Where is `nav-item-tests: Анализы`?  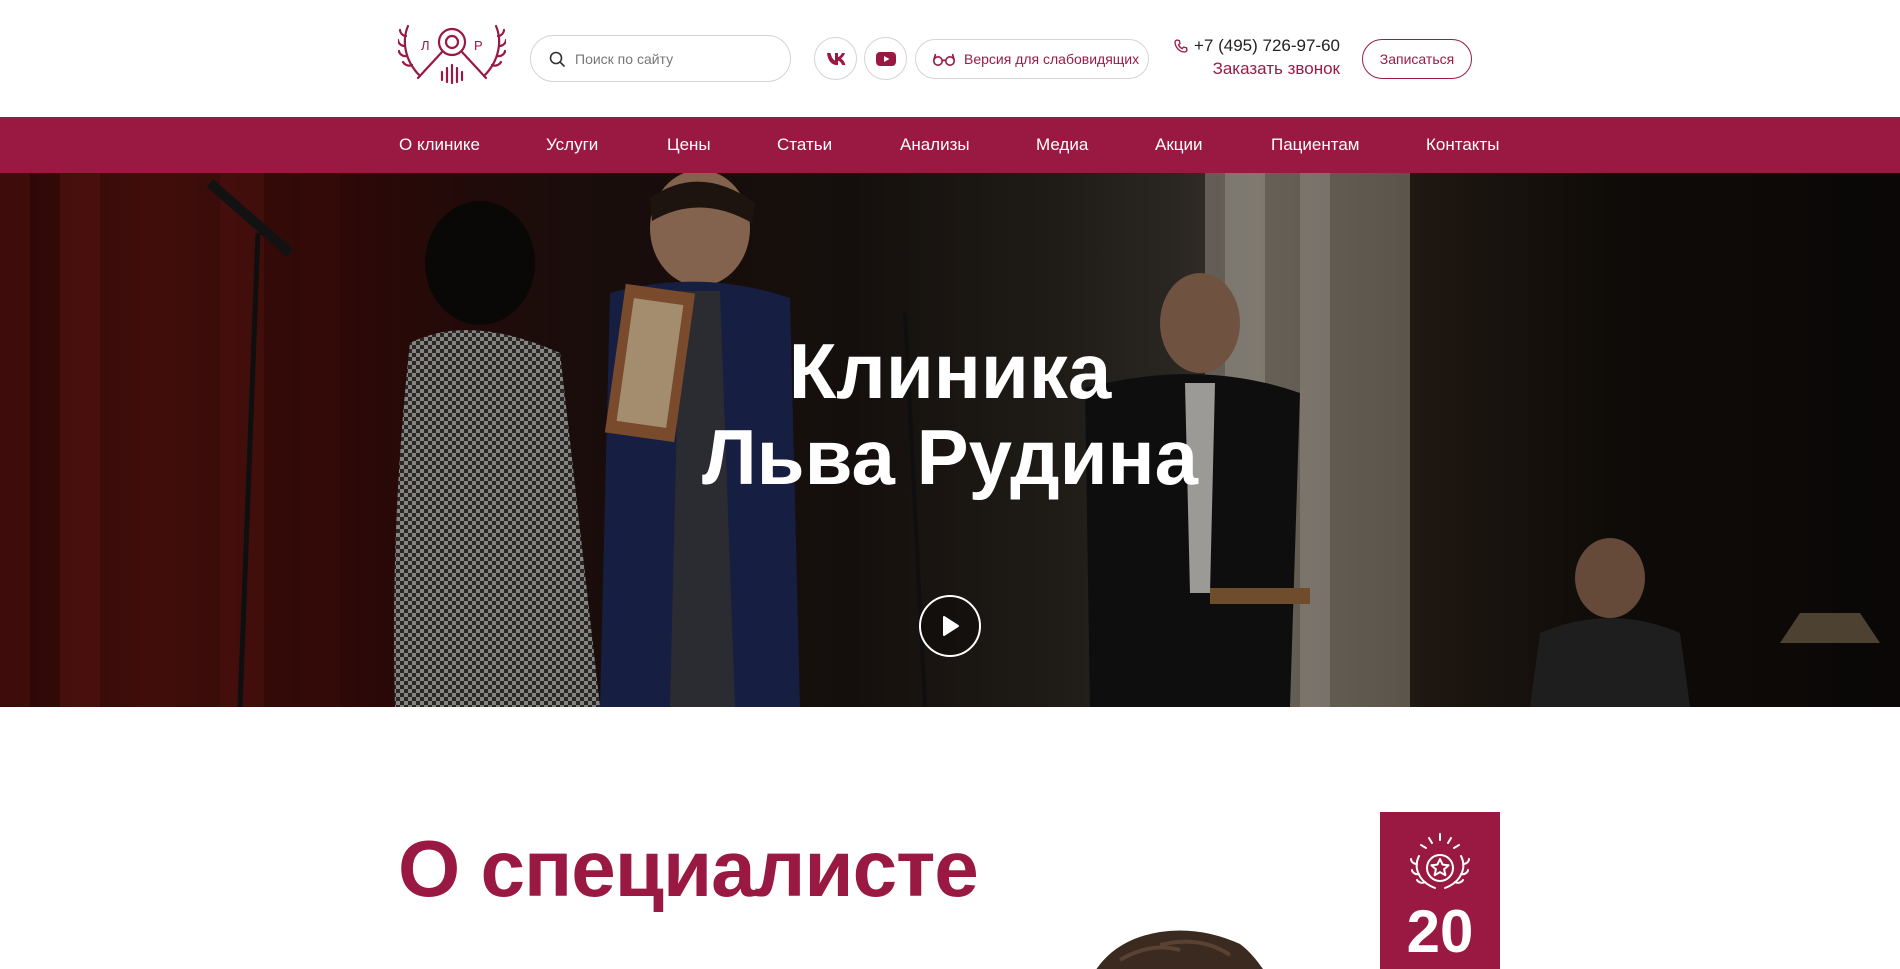 nav-item-tests: Анализы is located at coordinates (935, 145).